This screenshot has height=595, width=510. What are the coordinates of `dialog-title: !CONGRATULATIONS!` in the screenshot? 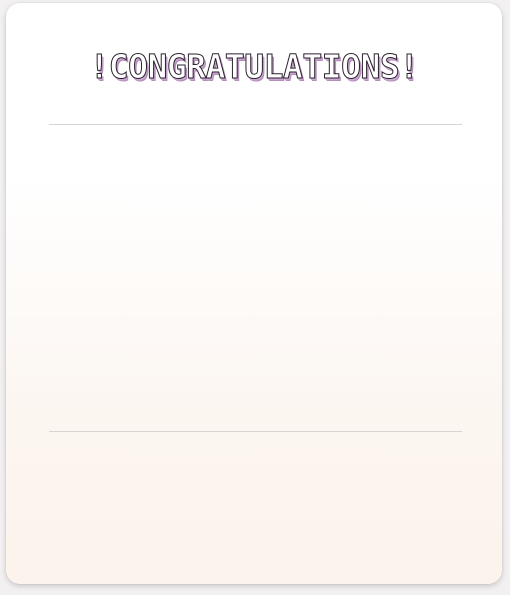 It's located at (254, 67).